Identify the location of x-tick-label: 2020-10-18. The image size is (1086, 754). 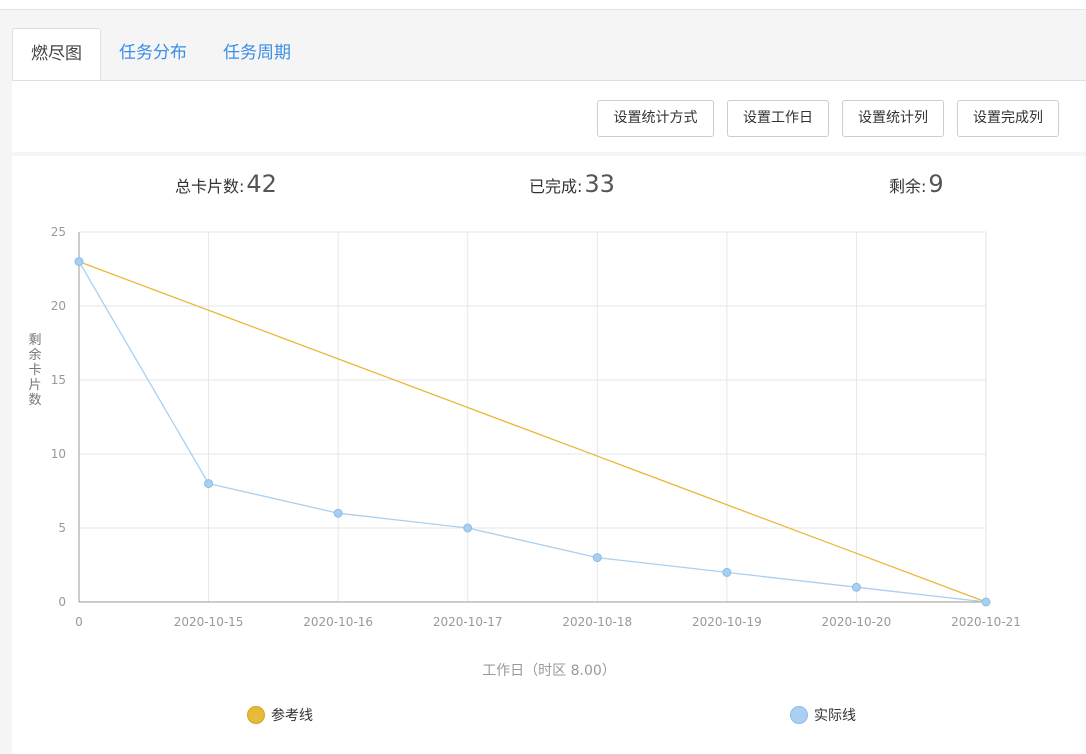
(597, 622).